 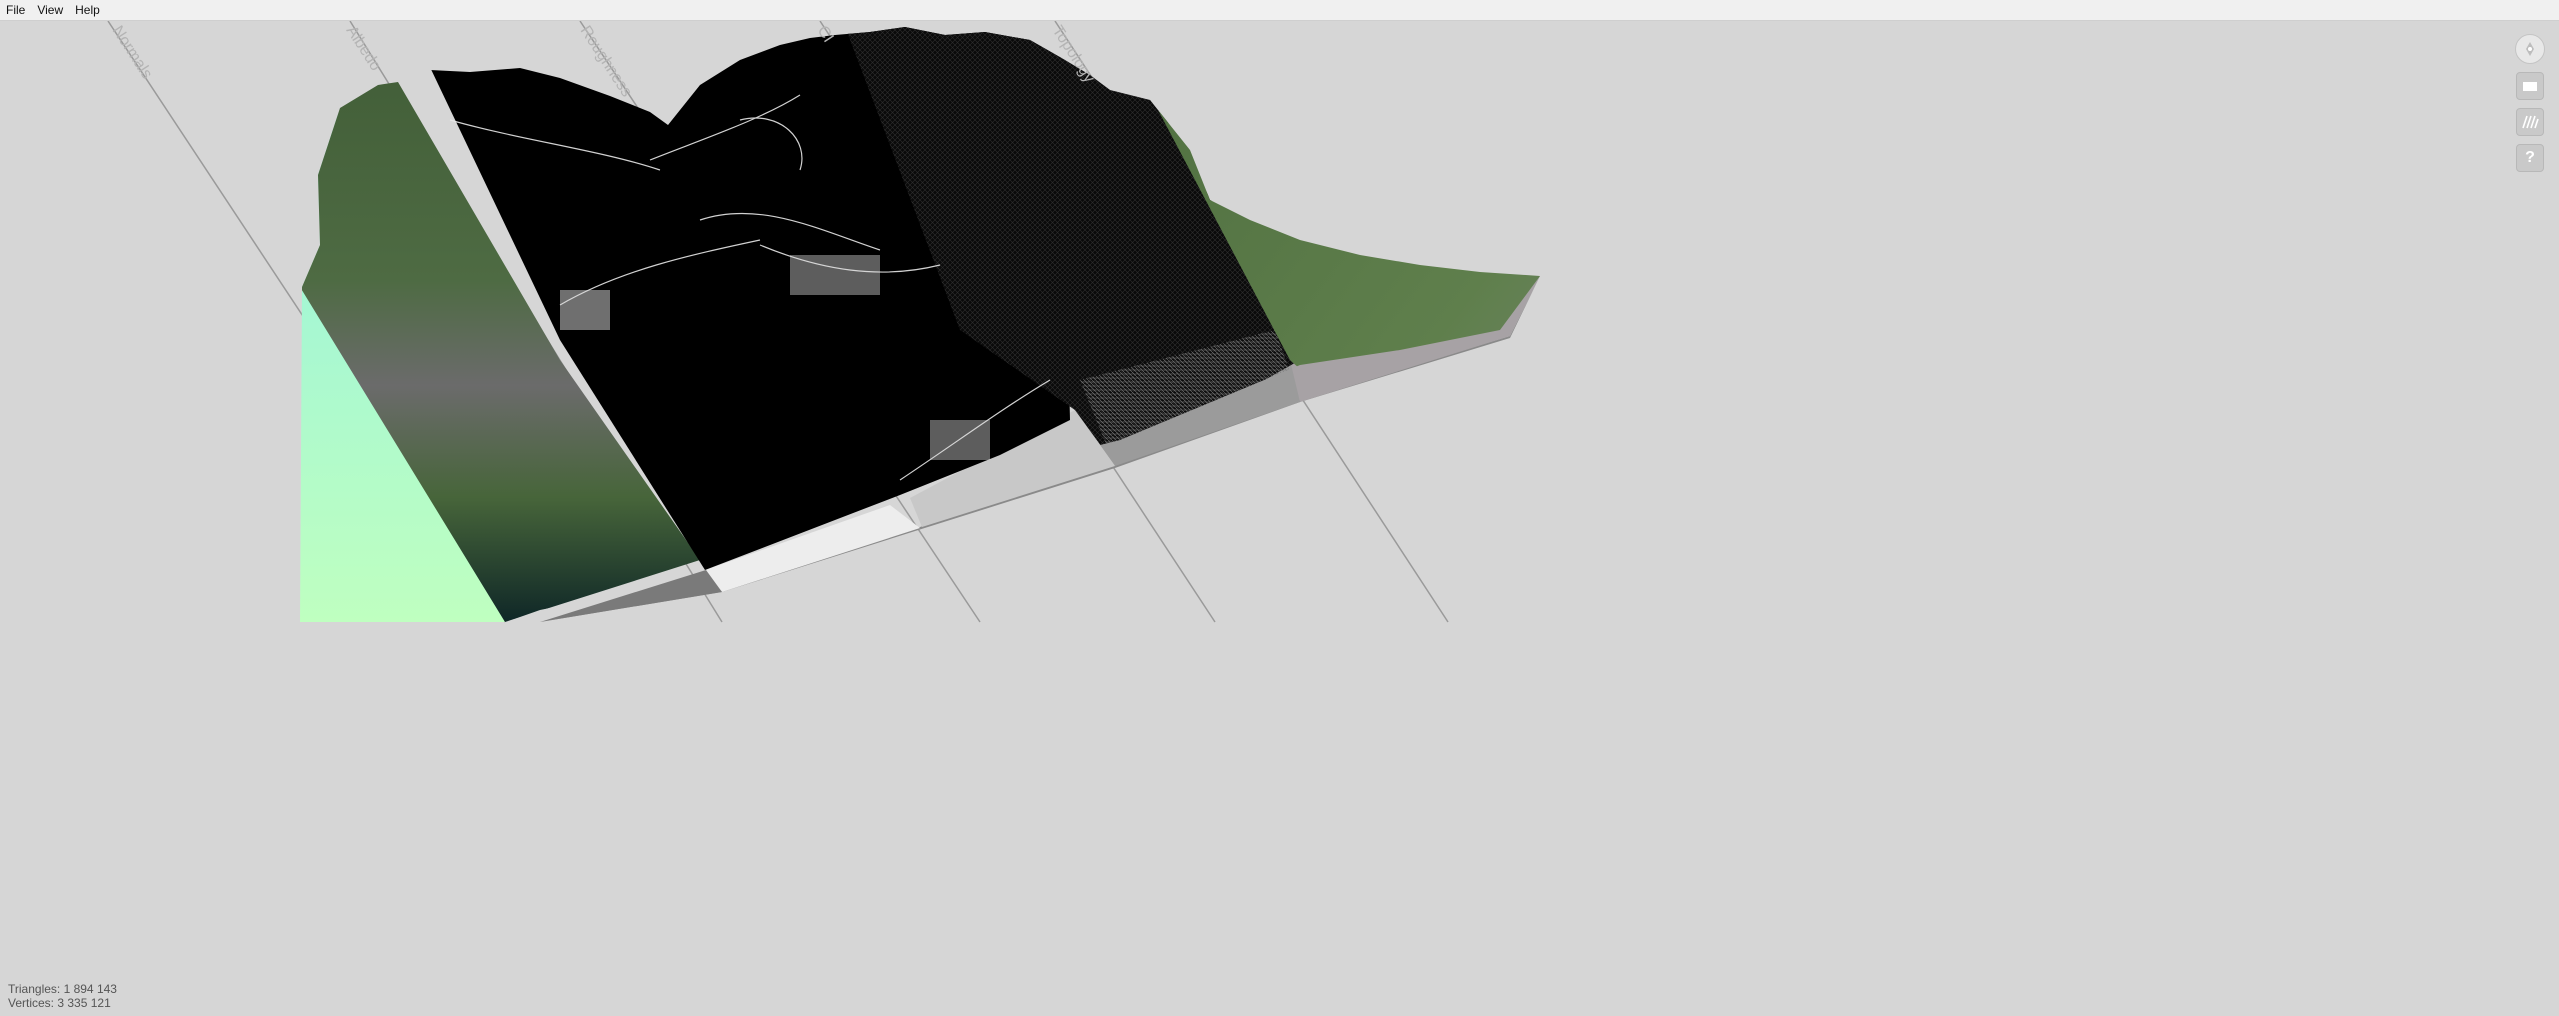 I want to click on vertices-count: Vertices: 3 335 121, so click(x=59, y=1003).